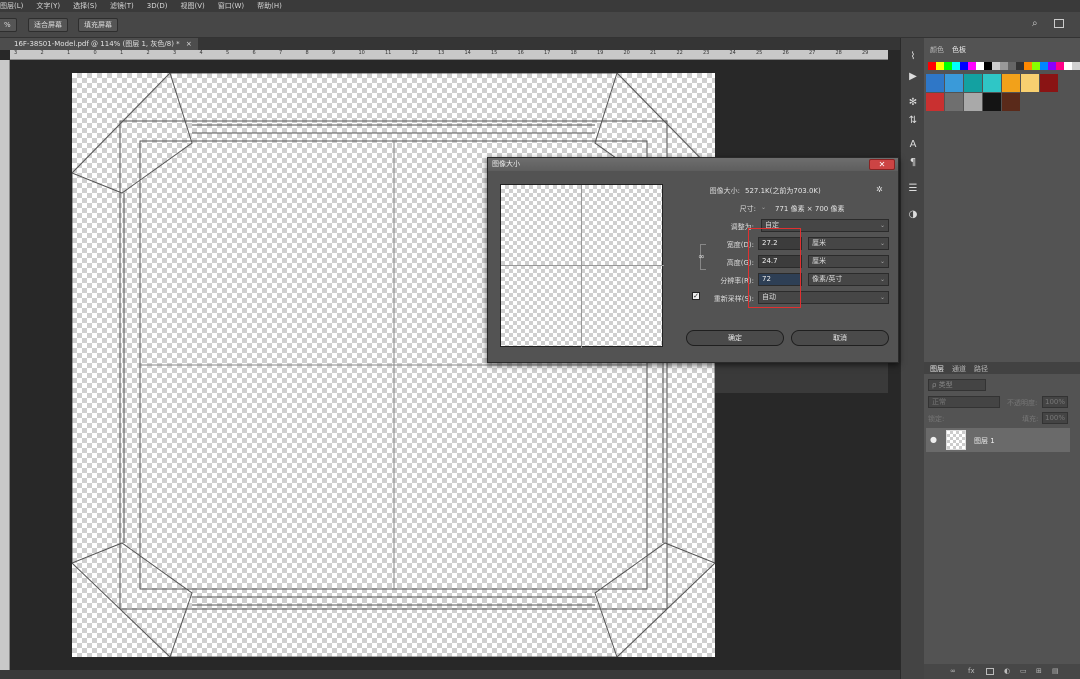 The width and height of the screenshot is (1080, 679). Describe the element at coordinates (48, 25) in the screenshot. I see `fit-screen-button: 适合屏幕` at that location.